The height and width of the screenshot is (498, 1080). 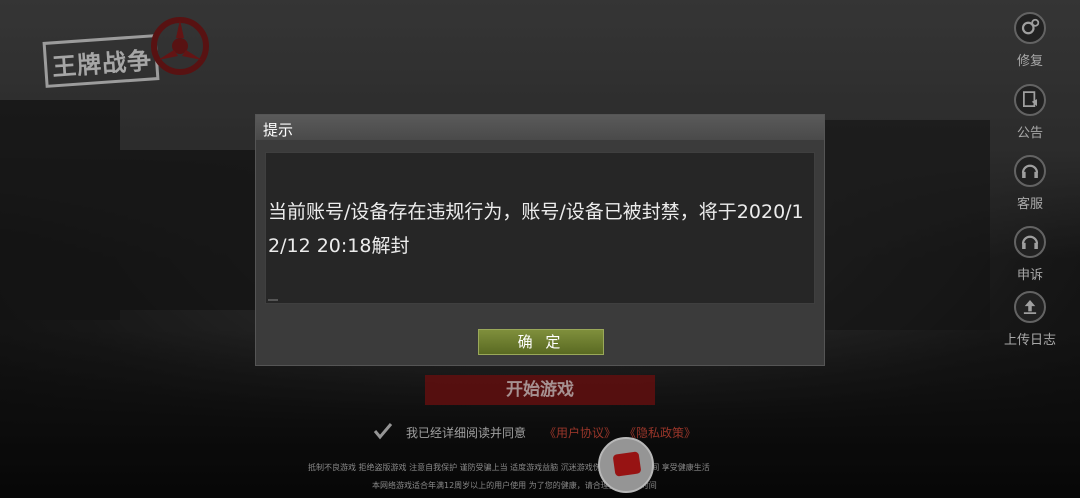 I want to click on dialog-corner-mark, so click(x=273, y=300).